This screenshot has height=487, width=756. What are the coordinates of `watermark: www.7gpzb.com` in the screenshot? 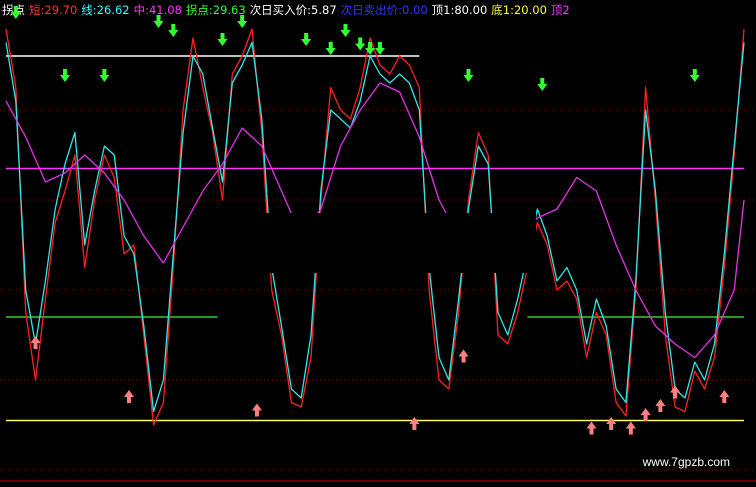 It's located at (686, 462).